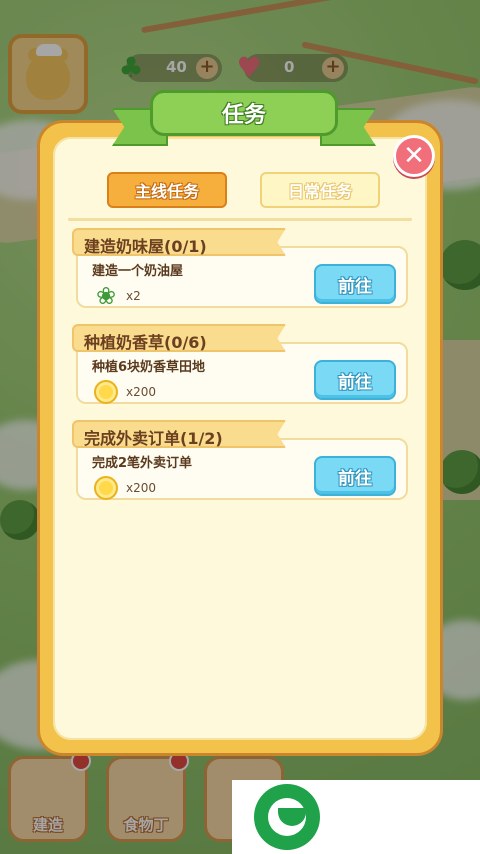  Describe the element at coordinates (243, 115) in the screenshot. I see `dialog-title: 任务` at that location.